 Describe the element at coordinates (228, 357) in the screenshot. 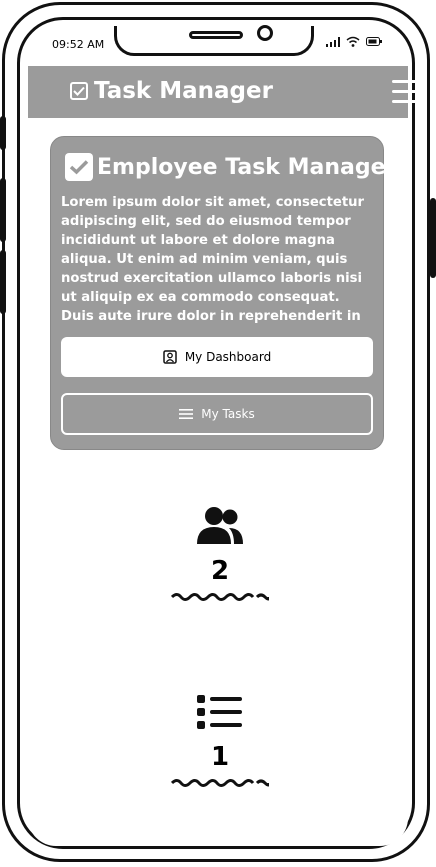

I see `my-dashboard-label: My Dashboard` at that location.